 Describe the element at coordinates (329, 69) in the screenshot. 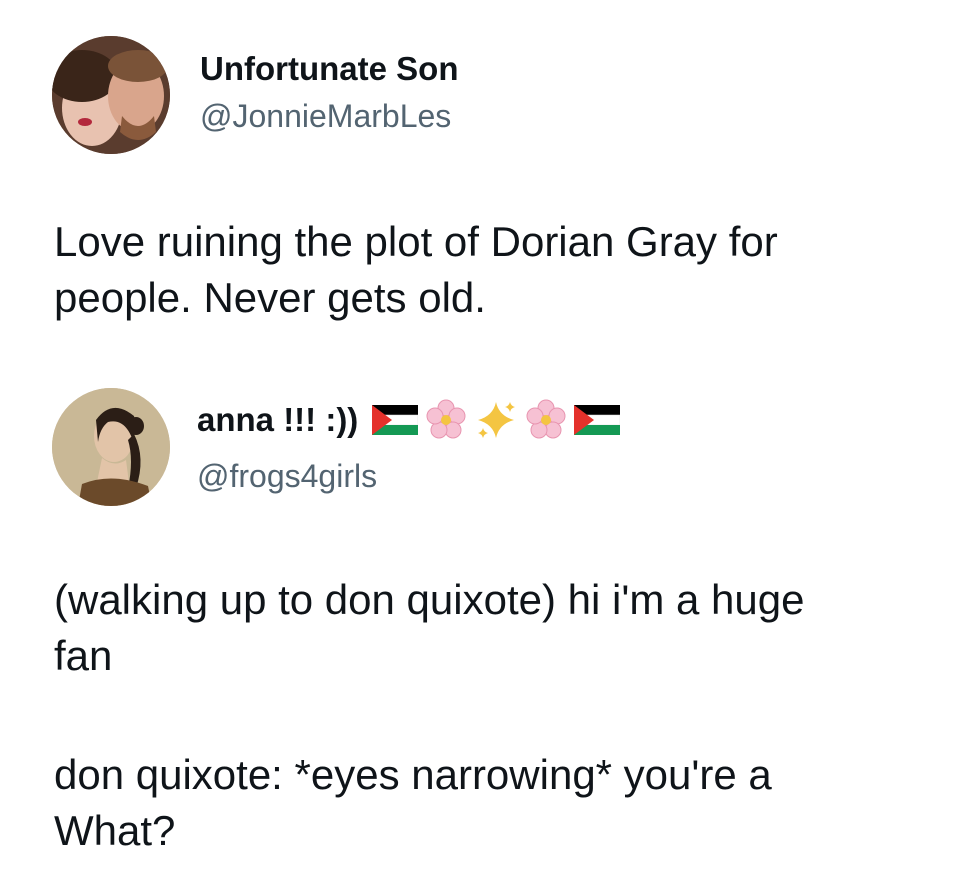

I see `display-name: Unfortunate Son` at that location.